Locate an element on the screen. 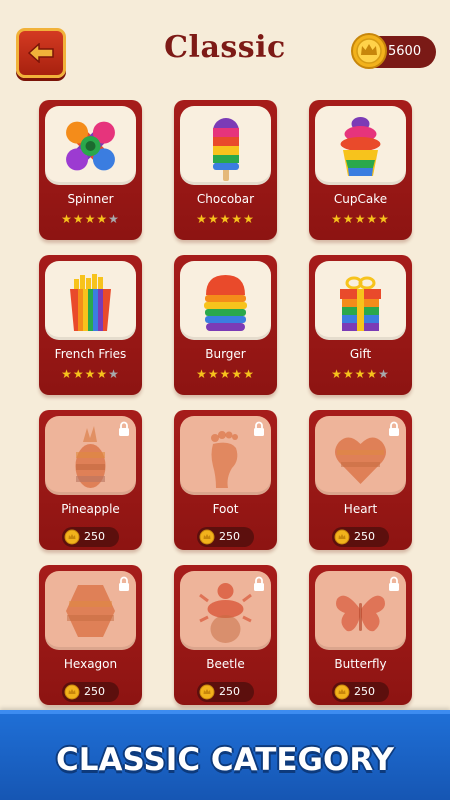  level-name: CupCake is located at coordinates (360, 199).